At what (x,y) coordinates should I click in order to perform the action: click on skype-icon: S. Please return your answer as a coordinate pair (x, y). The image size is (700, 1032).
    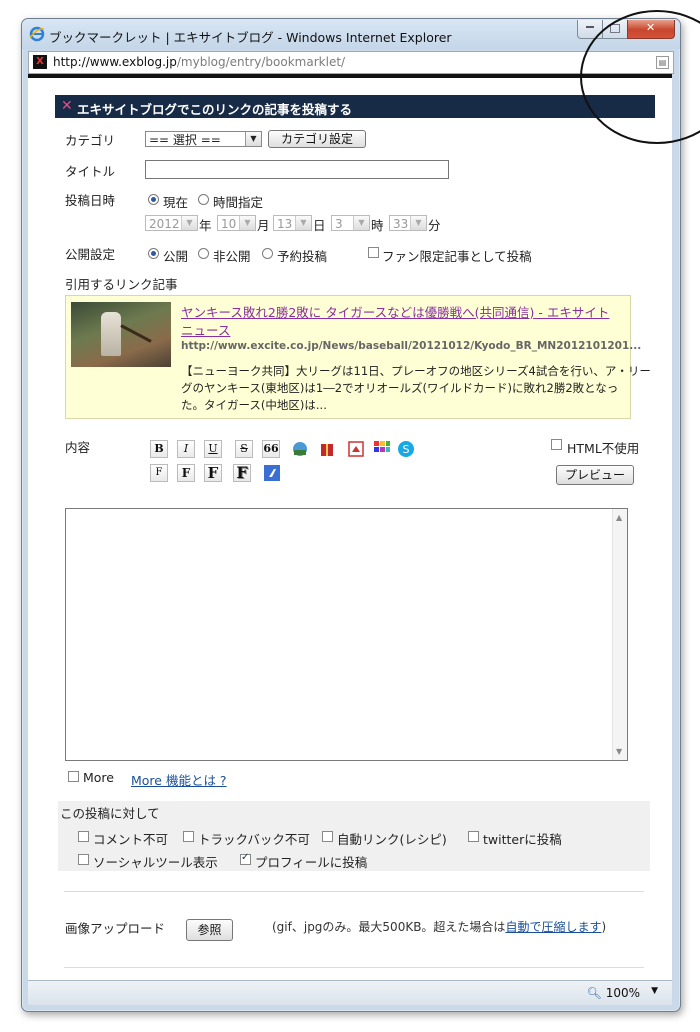
    Looking at the image, I should click on (406, 449).